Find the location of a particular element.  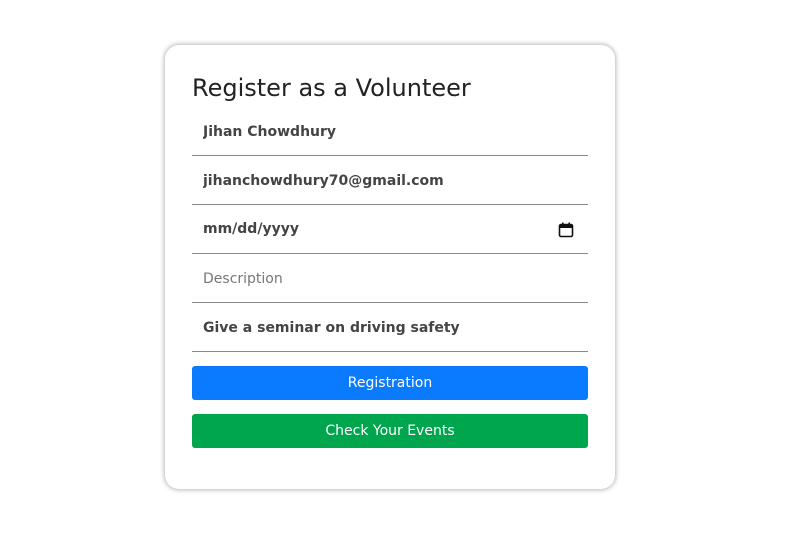

form-title: Register as a Volunteer is located at coordinates (331, 88).